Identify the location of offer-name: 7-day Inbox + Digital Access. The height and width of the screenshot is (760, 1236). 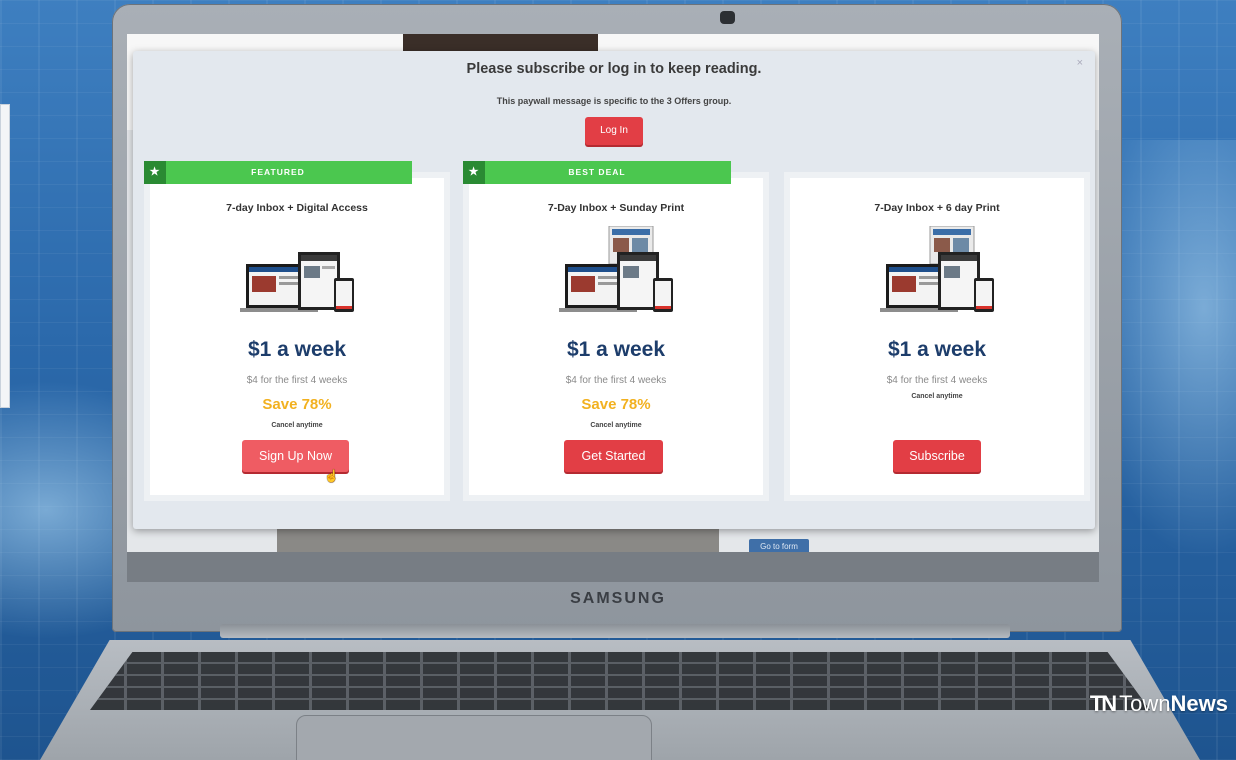
(297, 208).